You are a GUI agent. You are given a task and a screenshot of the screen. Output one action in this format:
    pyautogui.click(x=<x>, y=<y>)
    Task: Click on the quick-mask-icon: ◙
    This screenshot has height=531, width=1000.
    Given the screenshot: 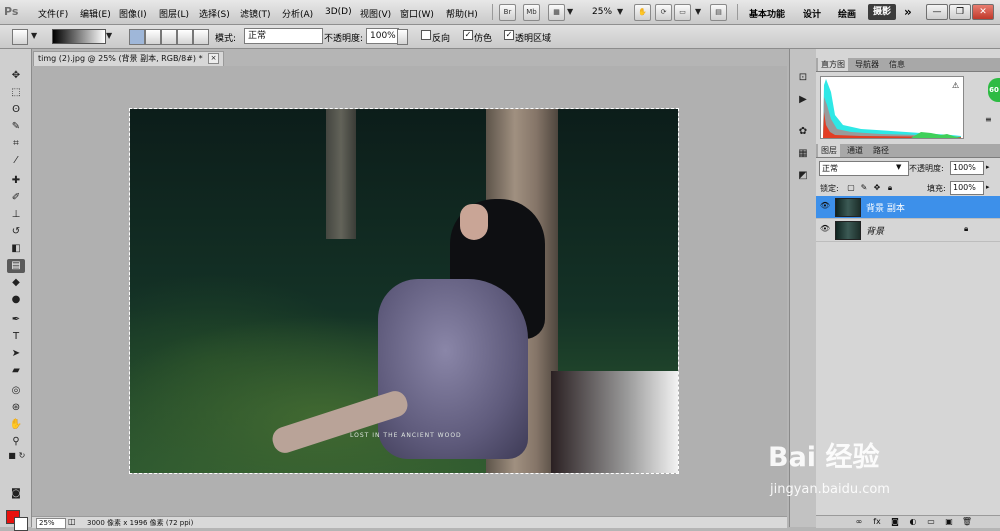 What is the action you would take?
    pyautogui.click(x=16, y=494)
    